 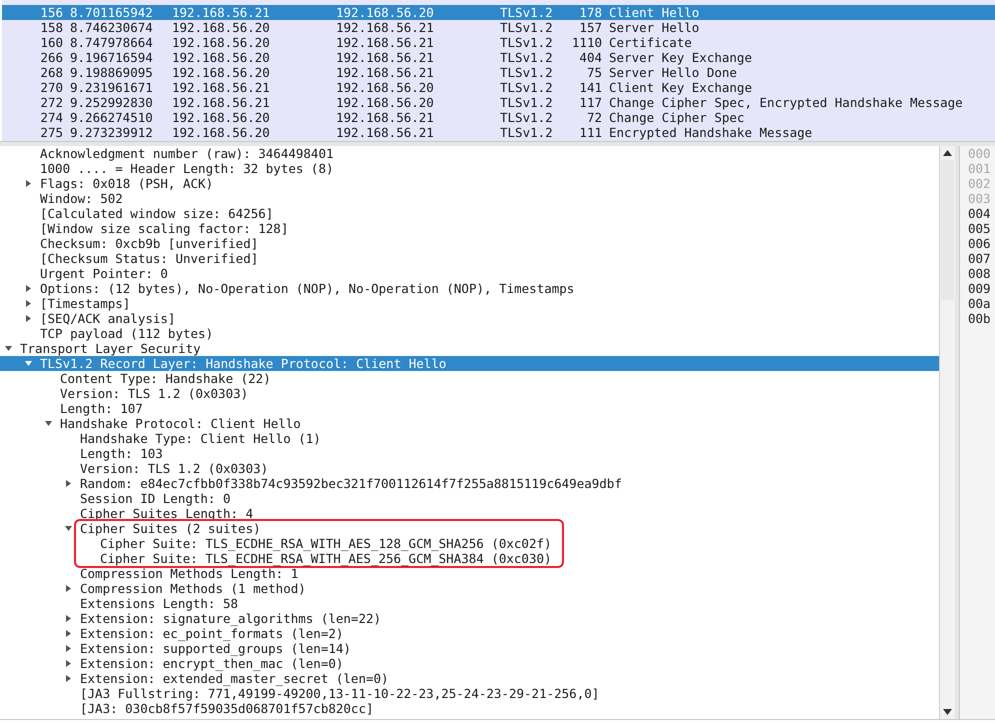 What do you see at coordinates (314, 543) in the screenshot?
I see `tree-item: Cipher Suite: TLS_ECDHE_RSA_WITH_AES_128_GCM_SHA256 (0xc02f)` at bounding box center [314, 543].